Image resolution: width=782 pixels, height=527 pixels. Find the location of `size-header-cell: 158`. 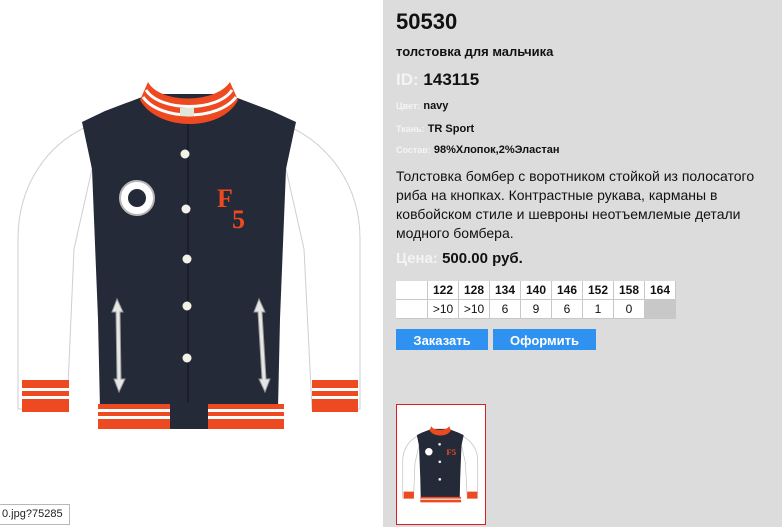

size-header-cell: 158 is located at coordinates (629, 290).